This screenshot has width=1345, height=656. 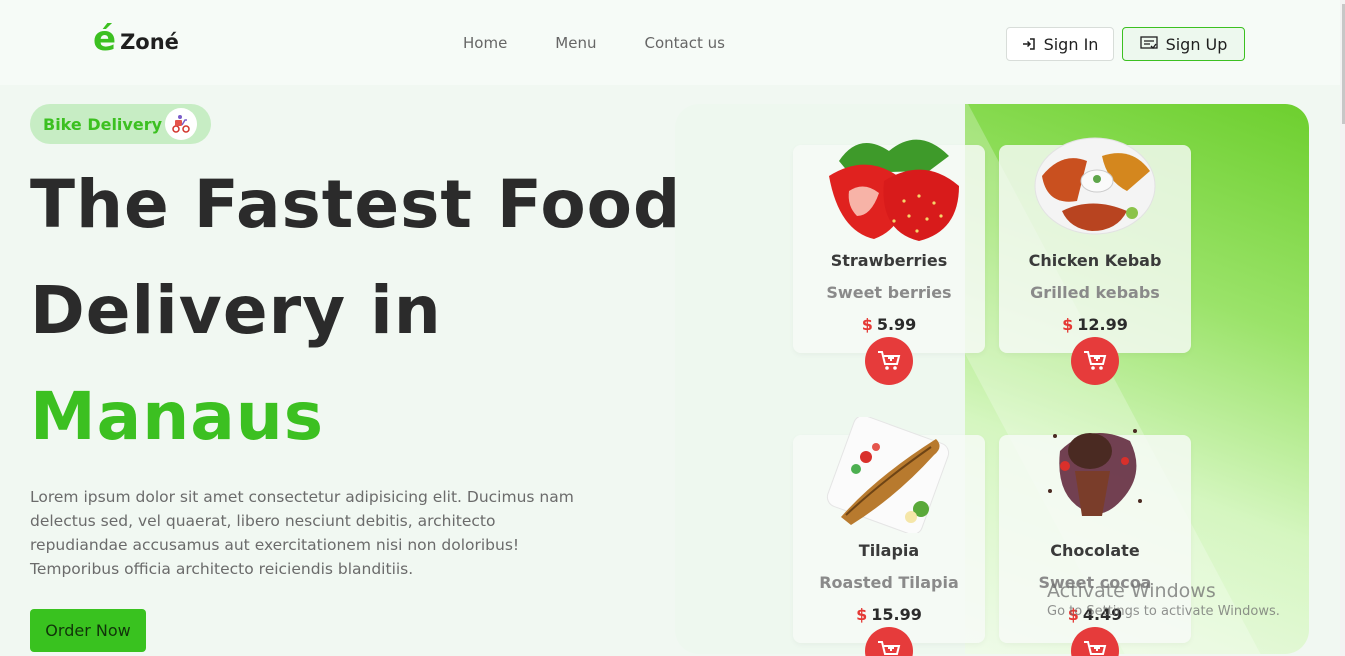 I want to click on page-scrollbar, so click(x=1342, y=328).